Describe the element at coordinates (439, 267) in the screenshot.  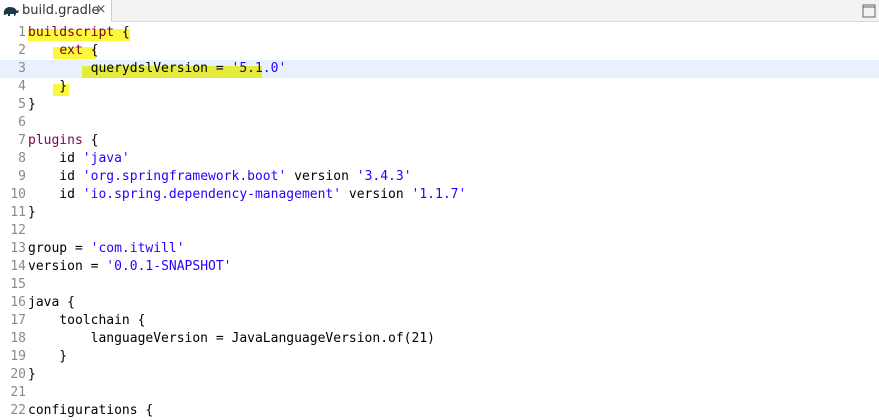
I see `code-line: 14 version = '0.0.1-SNAPSHOT'` at that location.